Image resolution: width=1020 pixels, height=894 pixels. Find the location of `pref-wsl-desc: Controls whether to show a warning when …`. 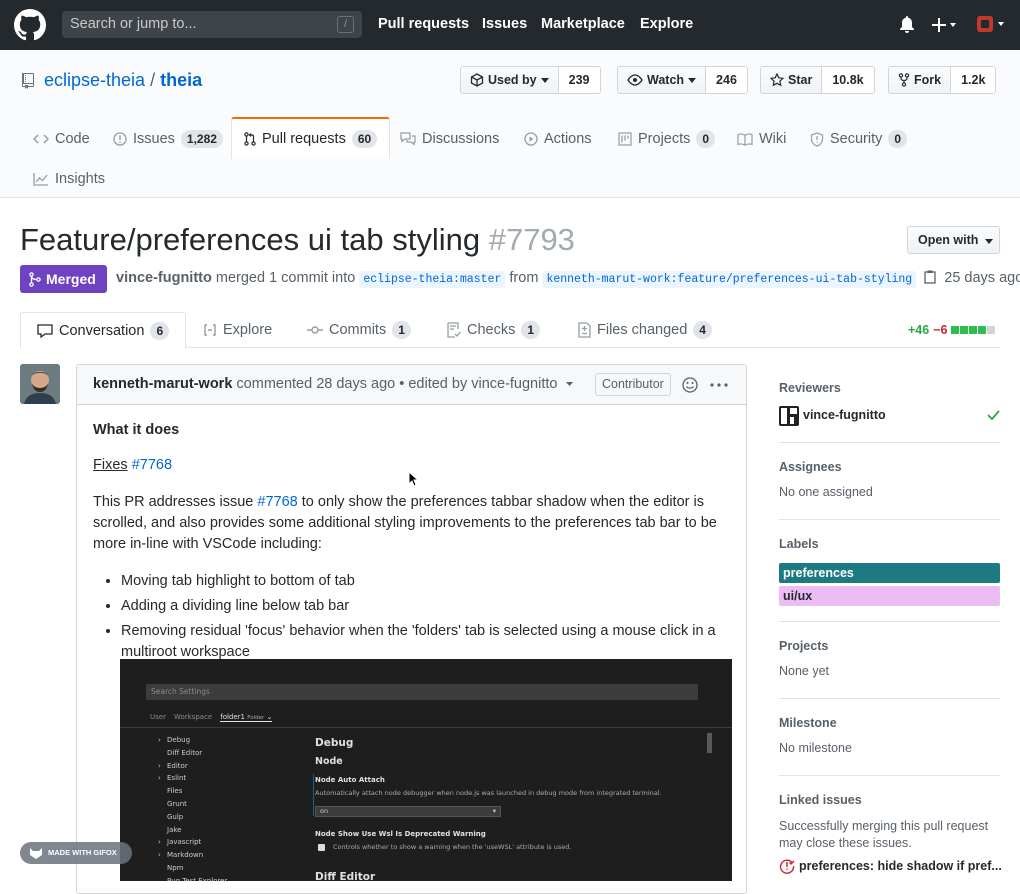

pref-wsl-desc: Controls whether to show a warning when … is located at coordinates (452, 847).